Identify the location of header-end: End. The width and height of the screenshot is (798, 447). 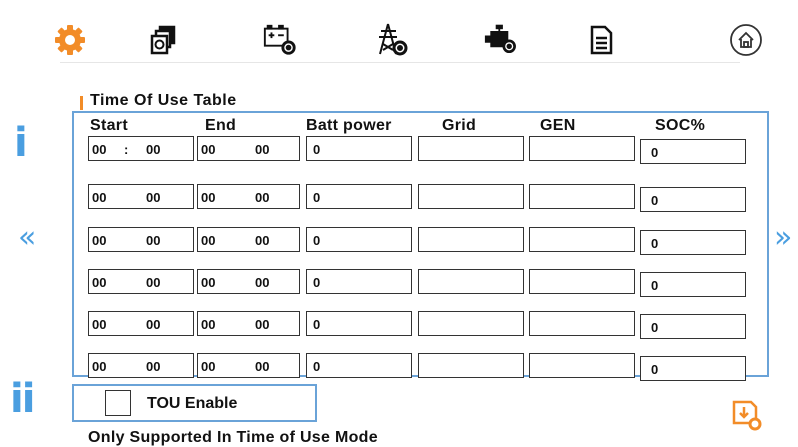
(221, 125).